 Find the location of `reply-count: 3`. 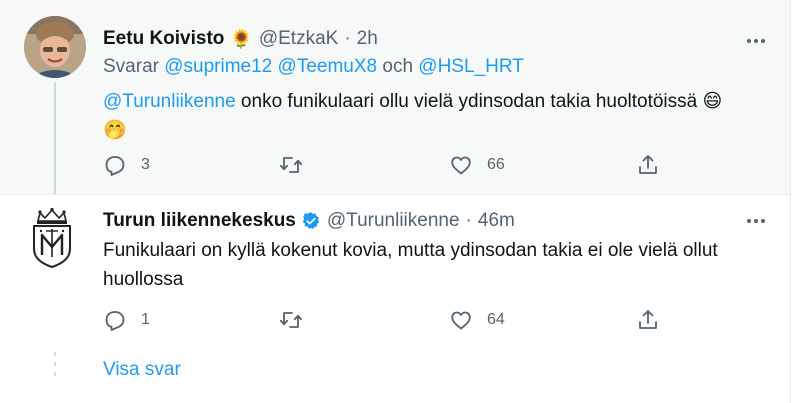

reply-count: 3 is located at coordinates (145, 164).